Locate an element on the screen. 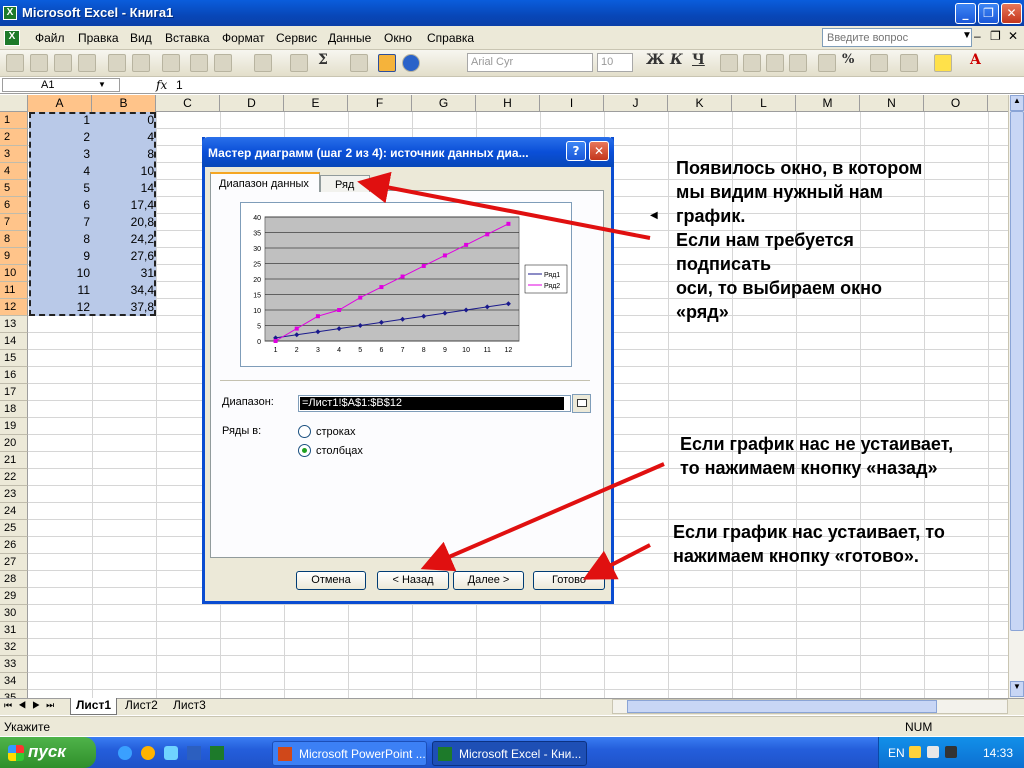  arrow-to-series-tab is located at coordinates (504, 205).